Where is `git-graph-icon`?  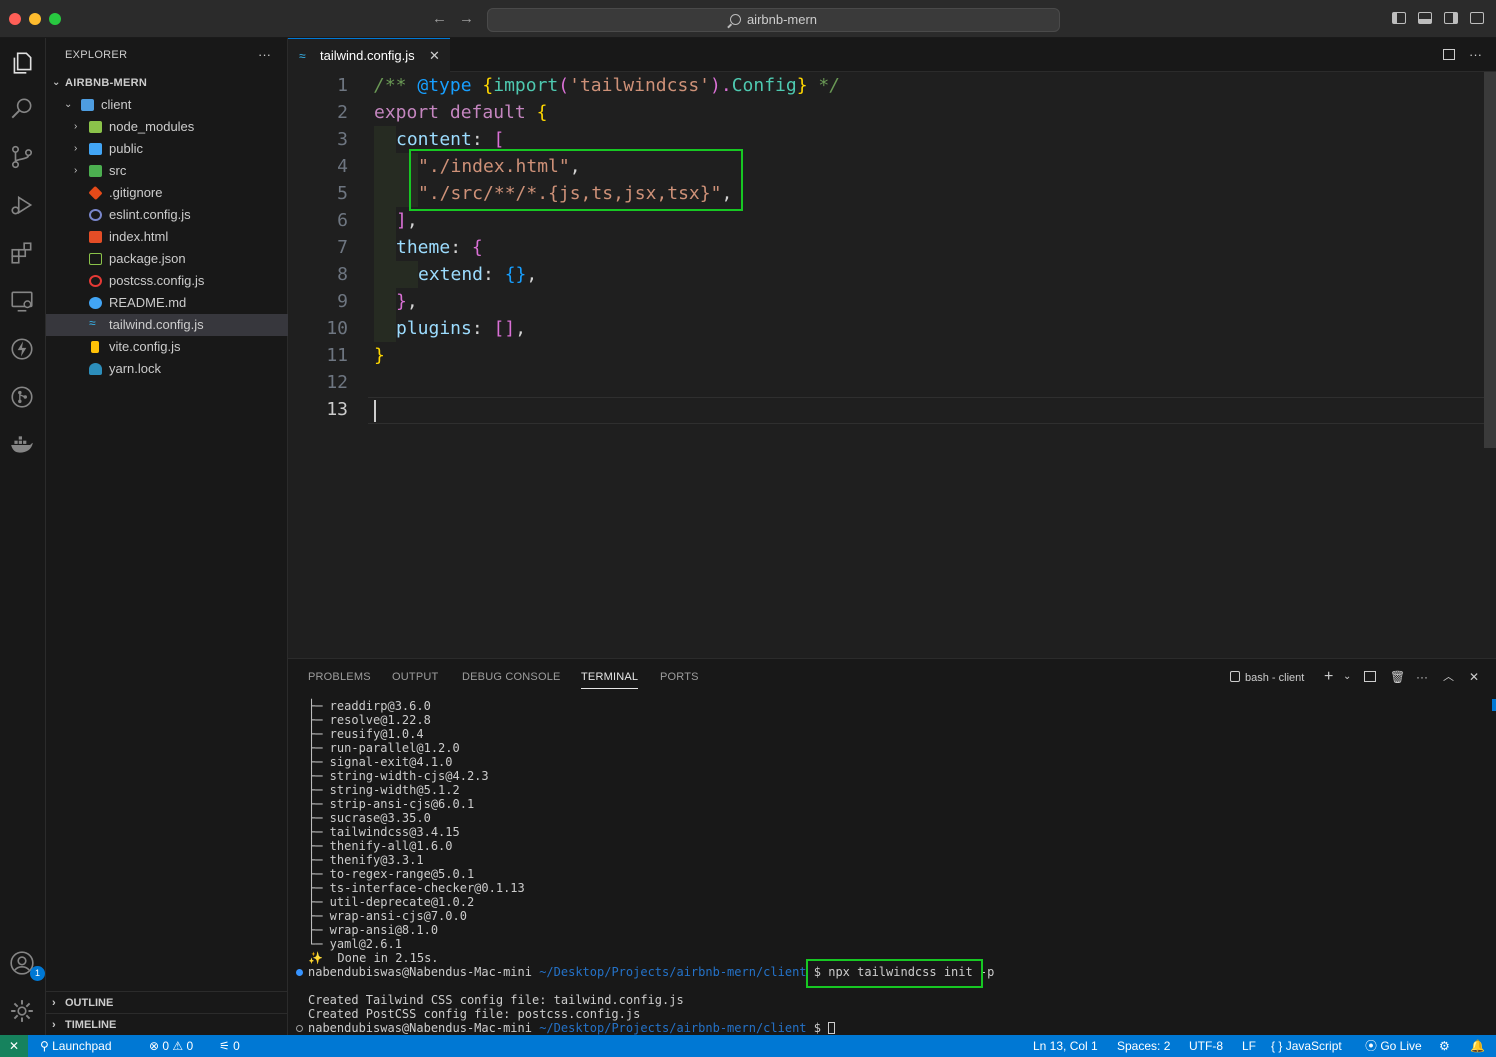 git-graph-icon is located at coordinates (22, 397).